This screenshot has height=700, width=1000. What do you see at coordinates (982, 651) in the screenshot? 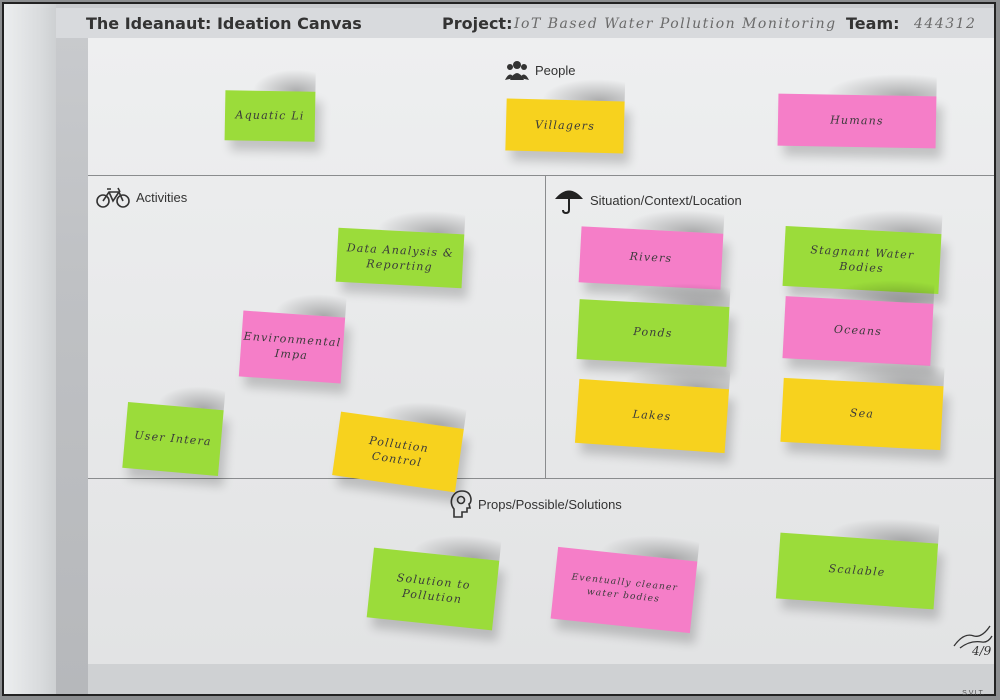
I see `signature-date: 4/9` at bounding box center [982, 651].